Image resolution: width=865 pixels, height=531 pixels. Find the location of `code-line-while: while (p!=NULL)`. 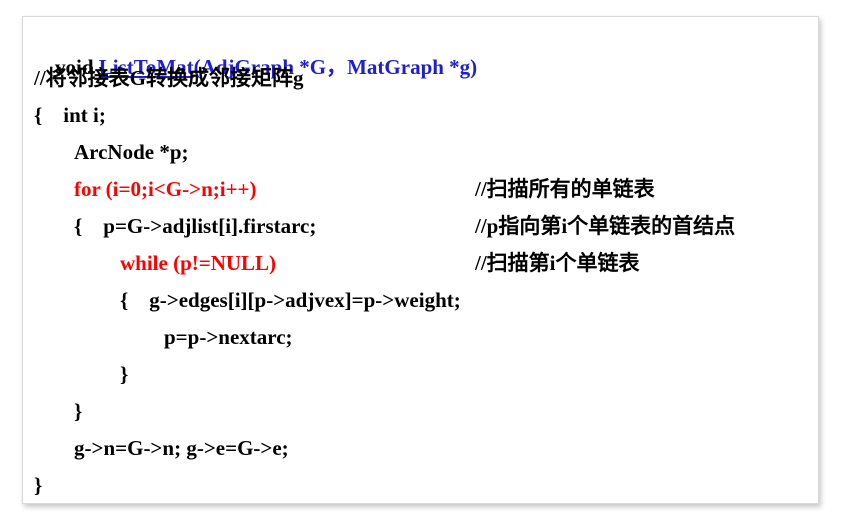

code-line-while: while (p!=NULL) is located at coordinates (198, 263).